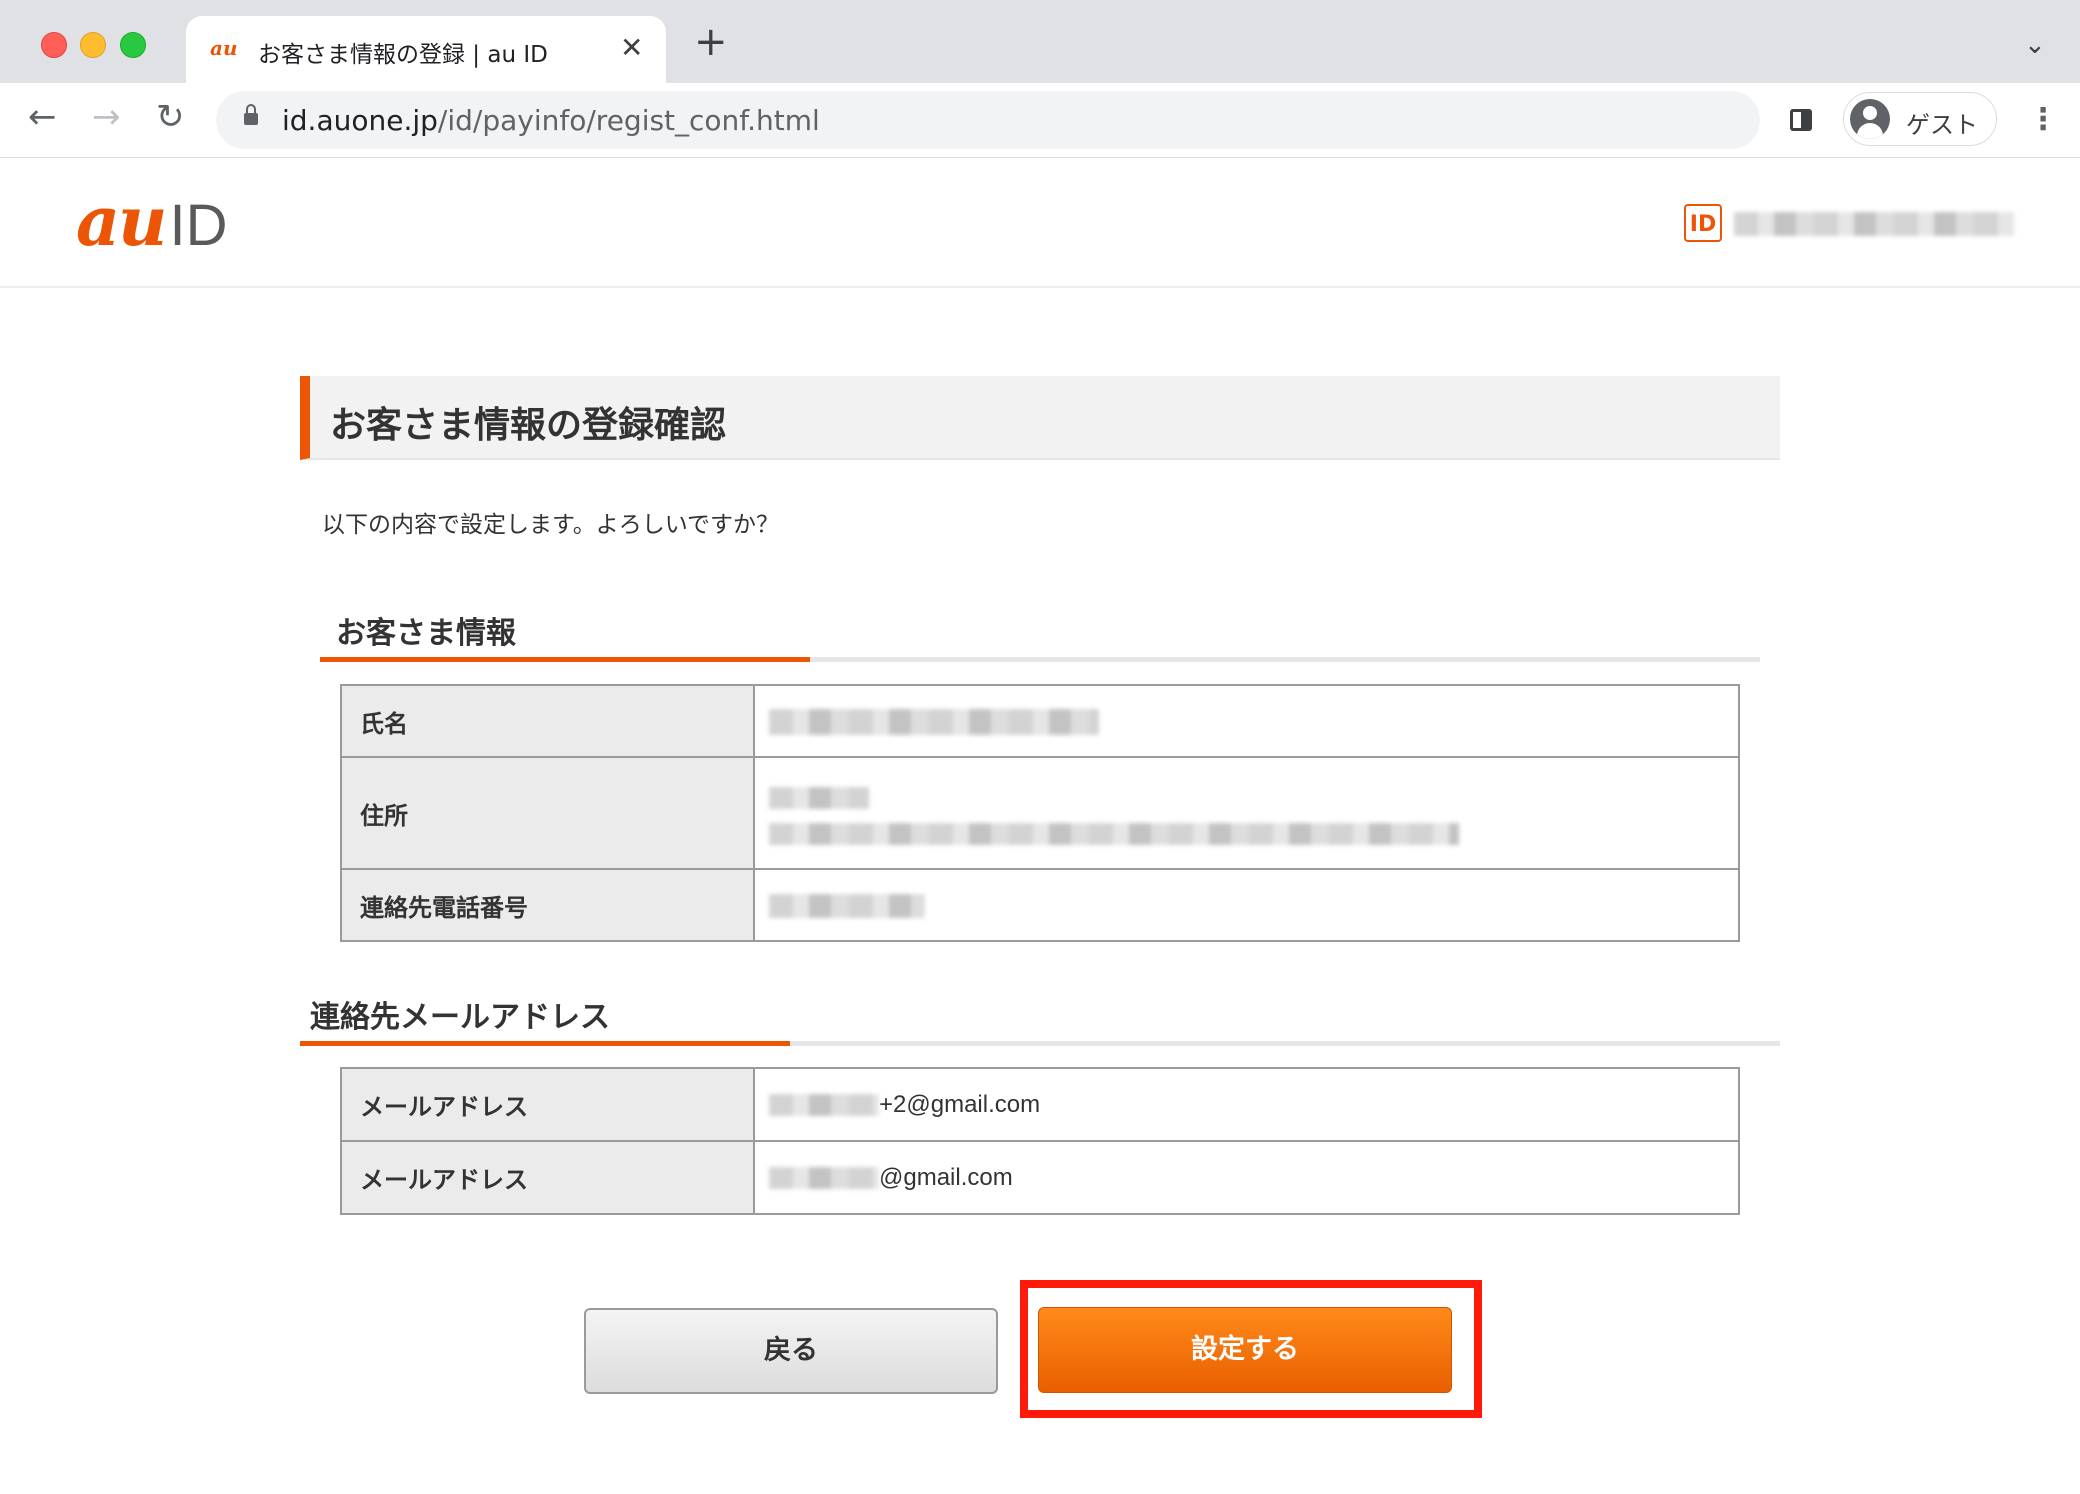  Describe the element at coordinates (1703, 223) in the screenshot. I see `id-badge-icon: ID` at that location.